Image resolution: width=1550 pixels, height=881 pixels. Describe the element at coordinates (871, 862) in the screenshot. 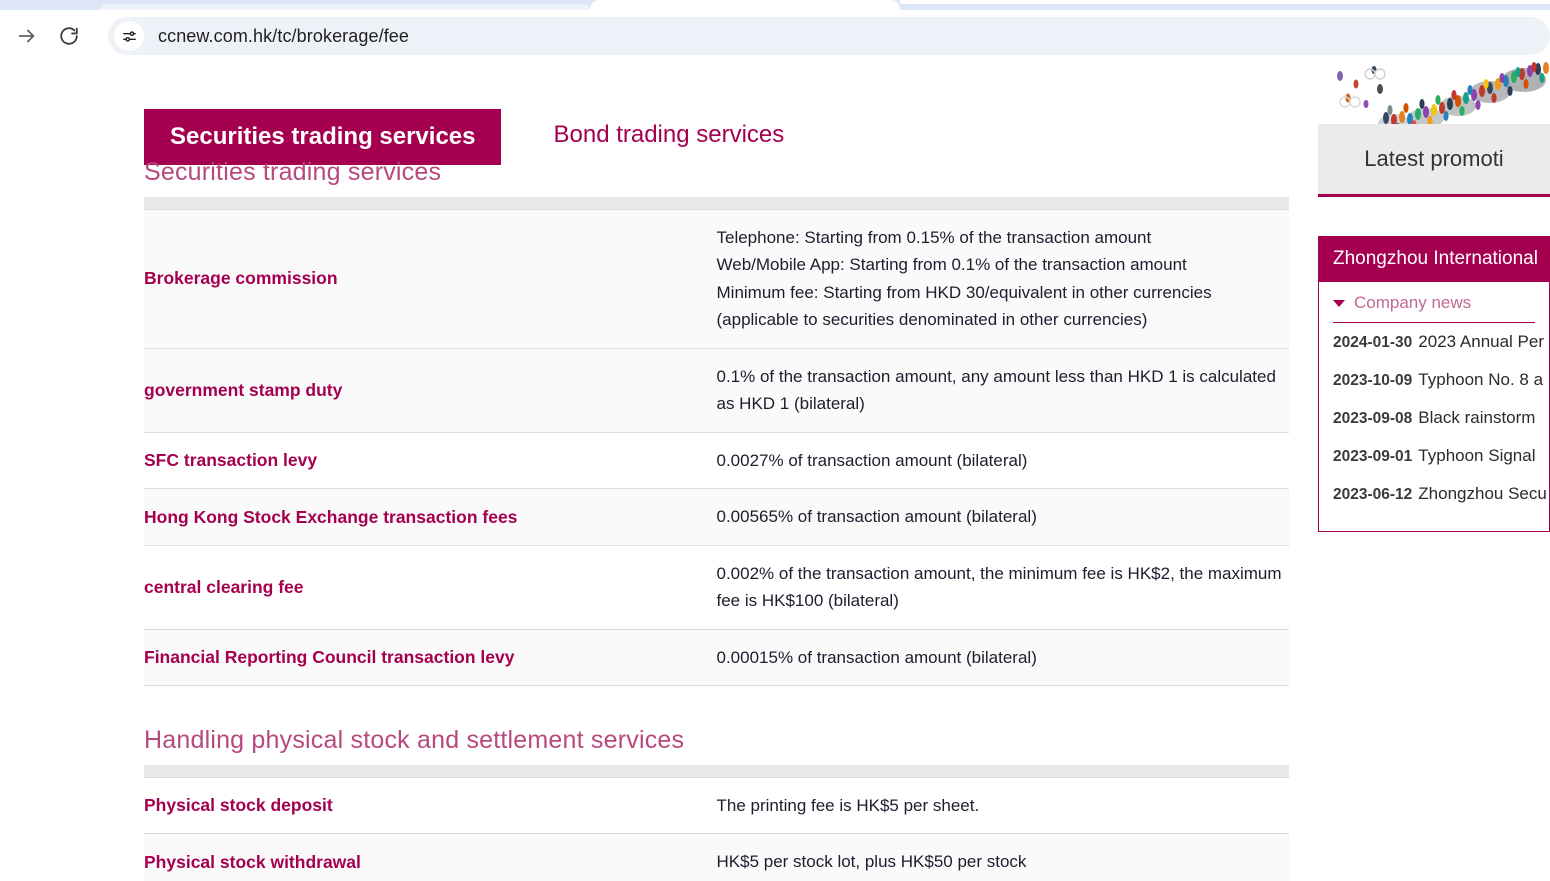

I see `fee-value-line: HK$5 per stock lot, plus HK$50 per stock` at that location.